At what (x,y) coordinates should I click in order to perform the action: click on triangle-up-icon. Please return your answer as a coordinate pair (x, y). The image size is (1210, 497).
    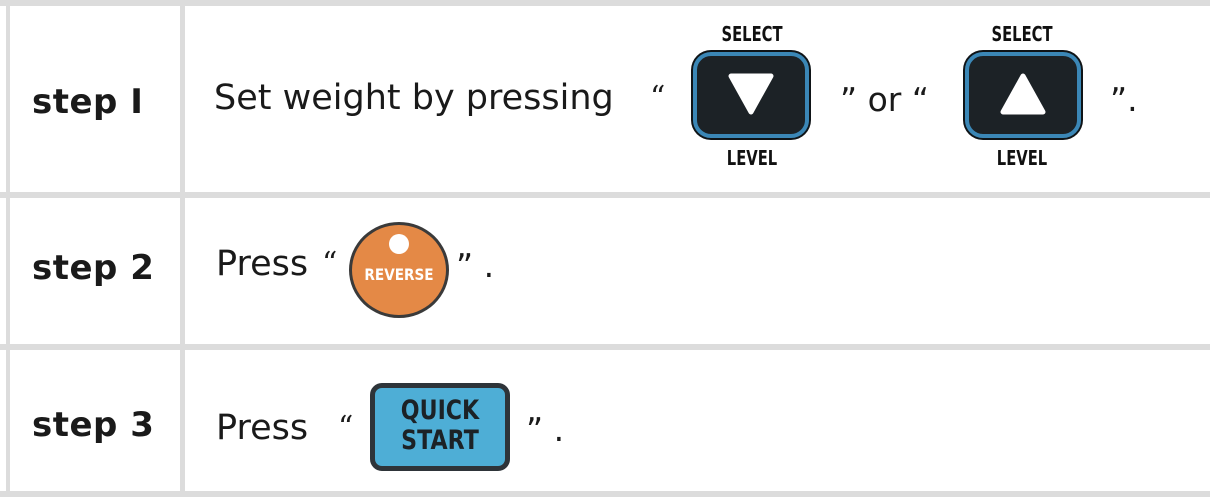
    Looking at the image, I should click on (1023, 94).